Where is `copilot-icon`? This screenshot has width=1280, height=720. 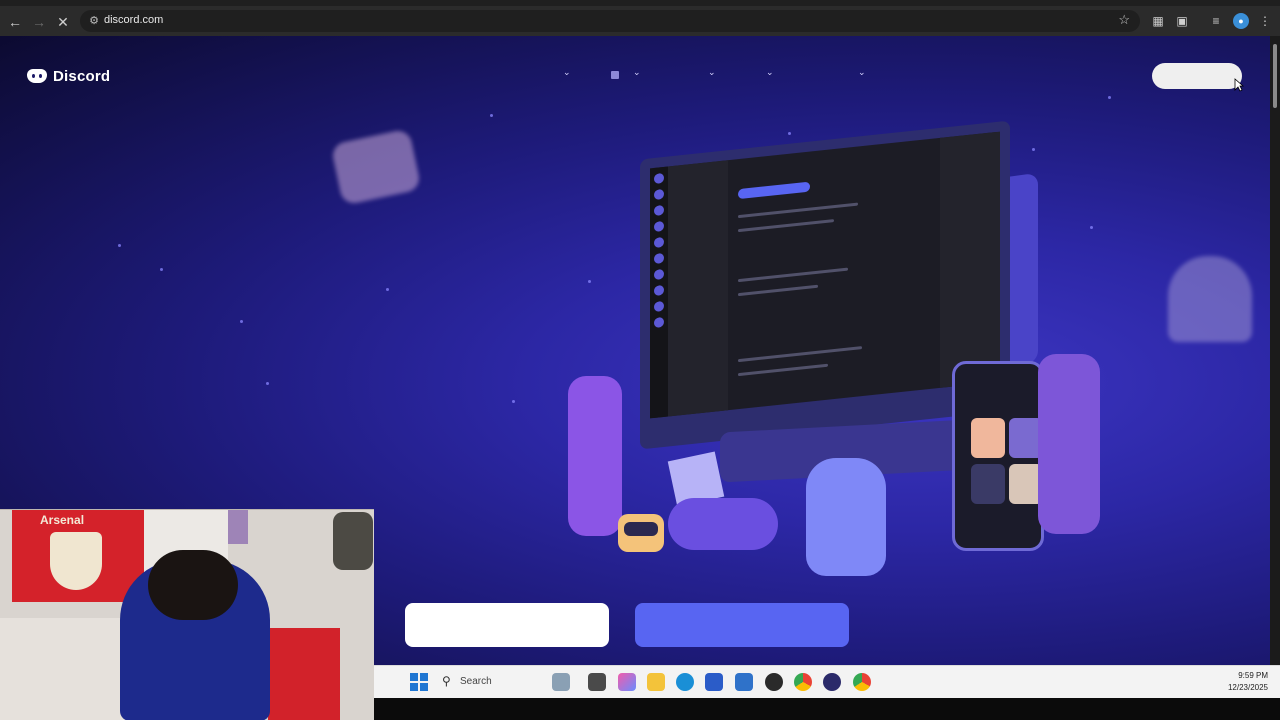
copilot-icon is located at coordinates (627, 682).